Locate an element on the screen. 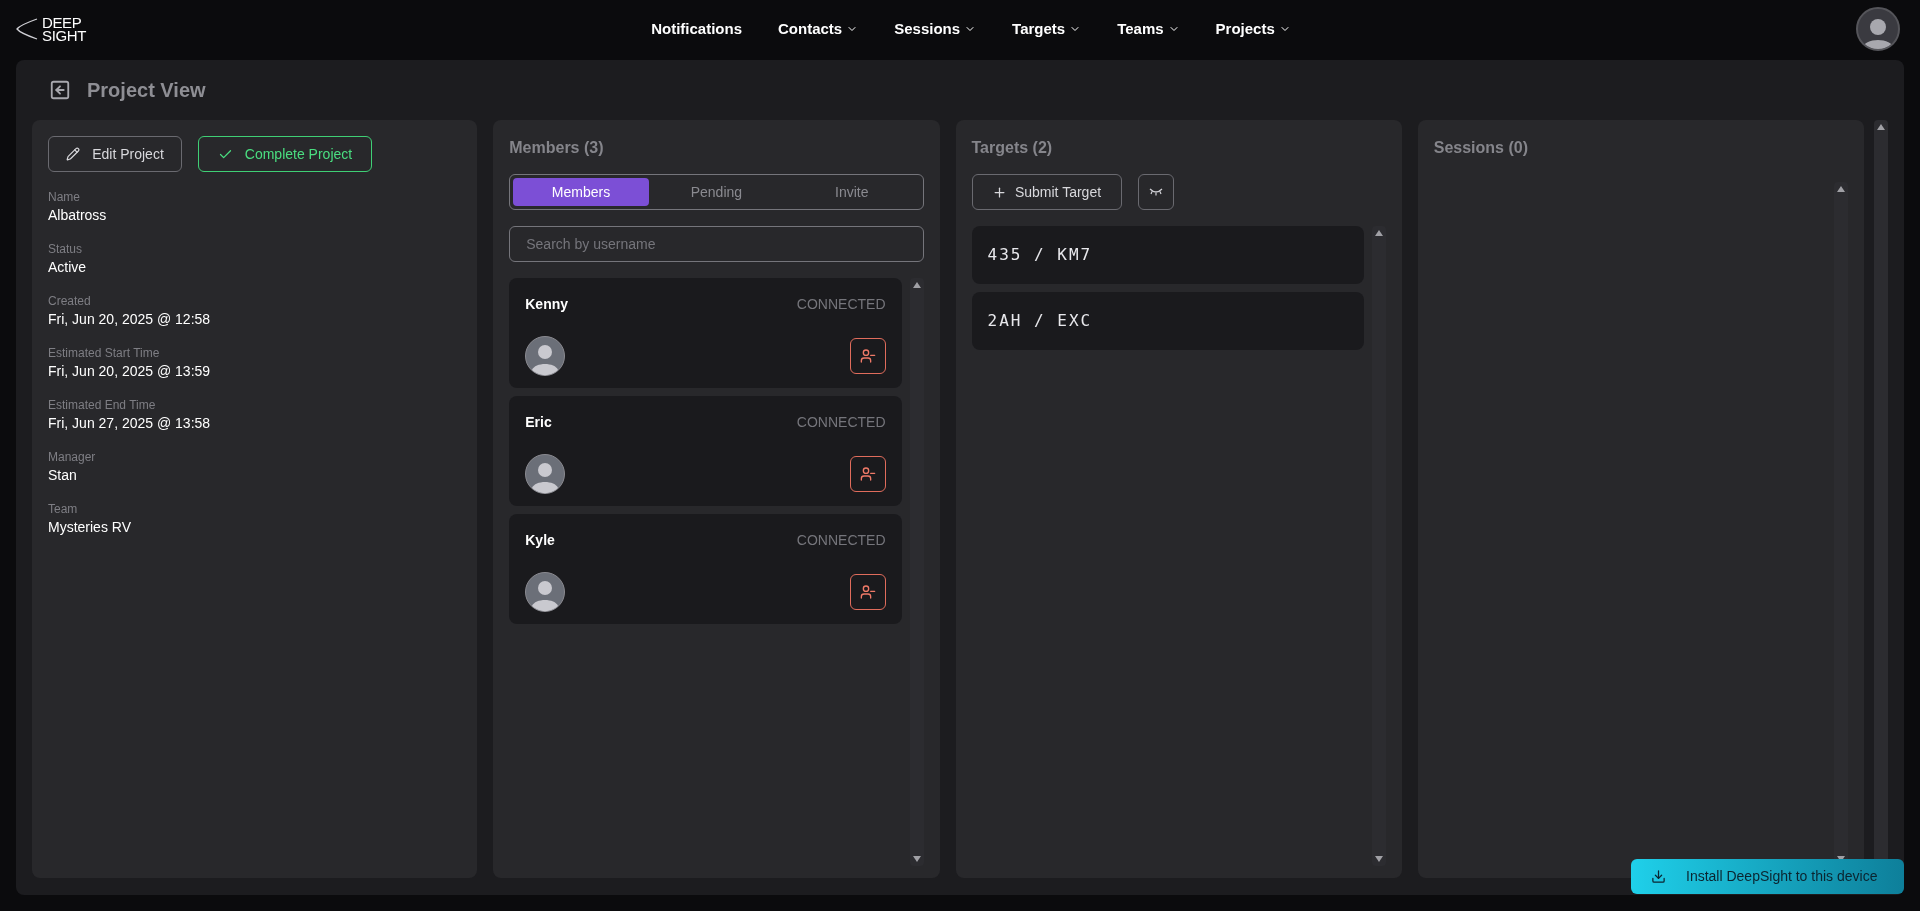 This screenshot has width=1920, height=911. back-icon is located at coordinates (60, 90).